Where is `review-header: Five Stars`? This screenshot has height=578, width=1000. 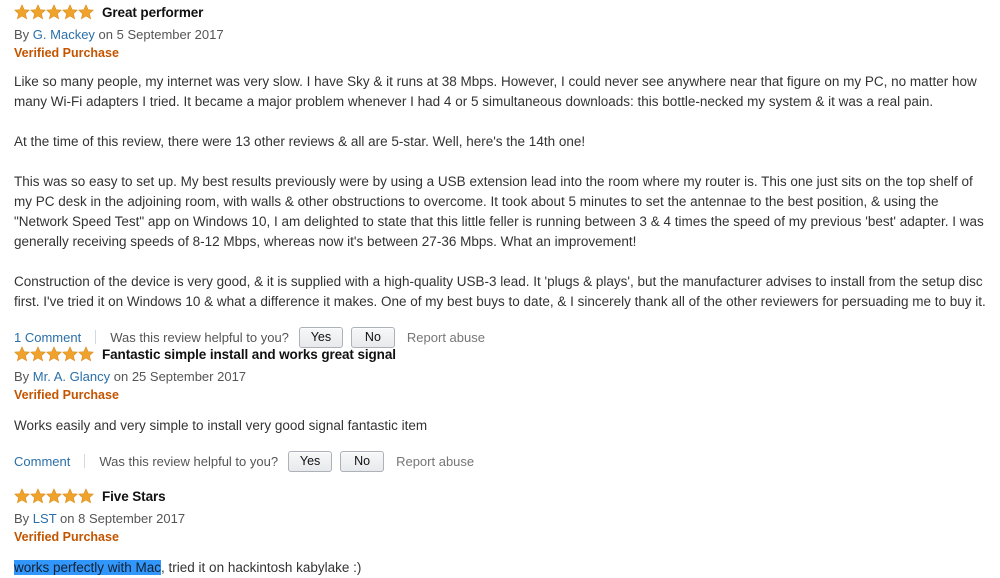
review-header: Five Stars is located at coordinates (500, 496).